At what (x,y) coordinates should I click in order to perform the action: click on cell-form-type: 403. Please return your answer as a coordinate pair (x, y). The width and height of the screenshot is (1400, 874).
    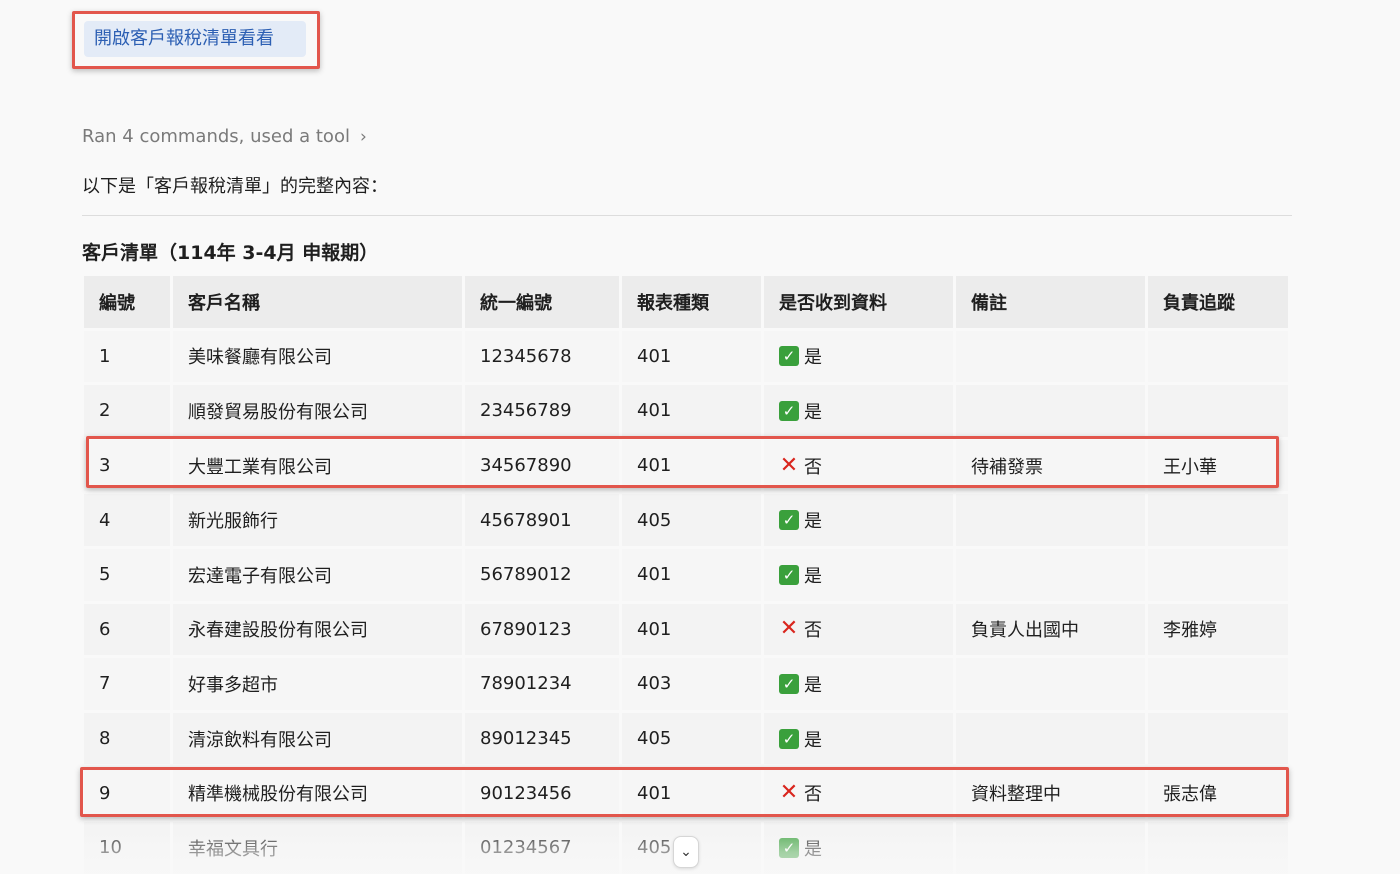
    Looking at the image, I should click on (691, 684).